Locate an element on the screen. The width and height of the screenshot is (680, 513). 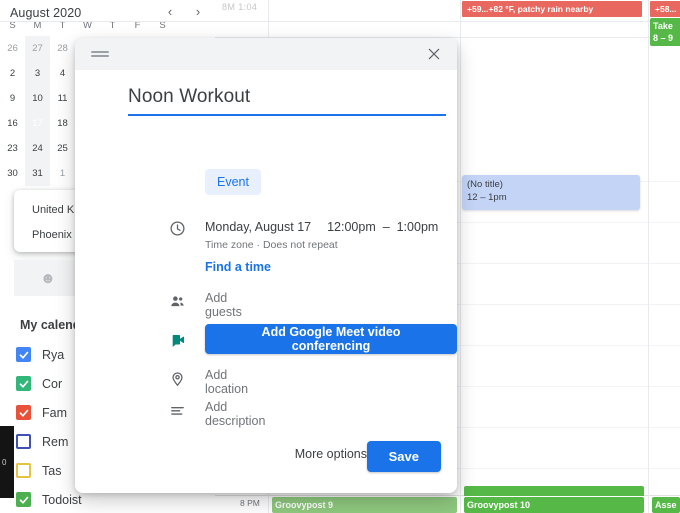
mini-calendar-day: 23 is located at coordinates (12, 148).